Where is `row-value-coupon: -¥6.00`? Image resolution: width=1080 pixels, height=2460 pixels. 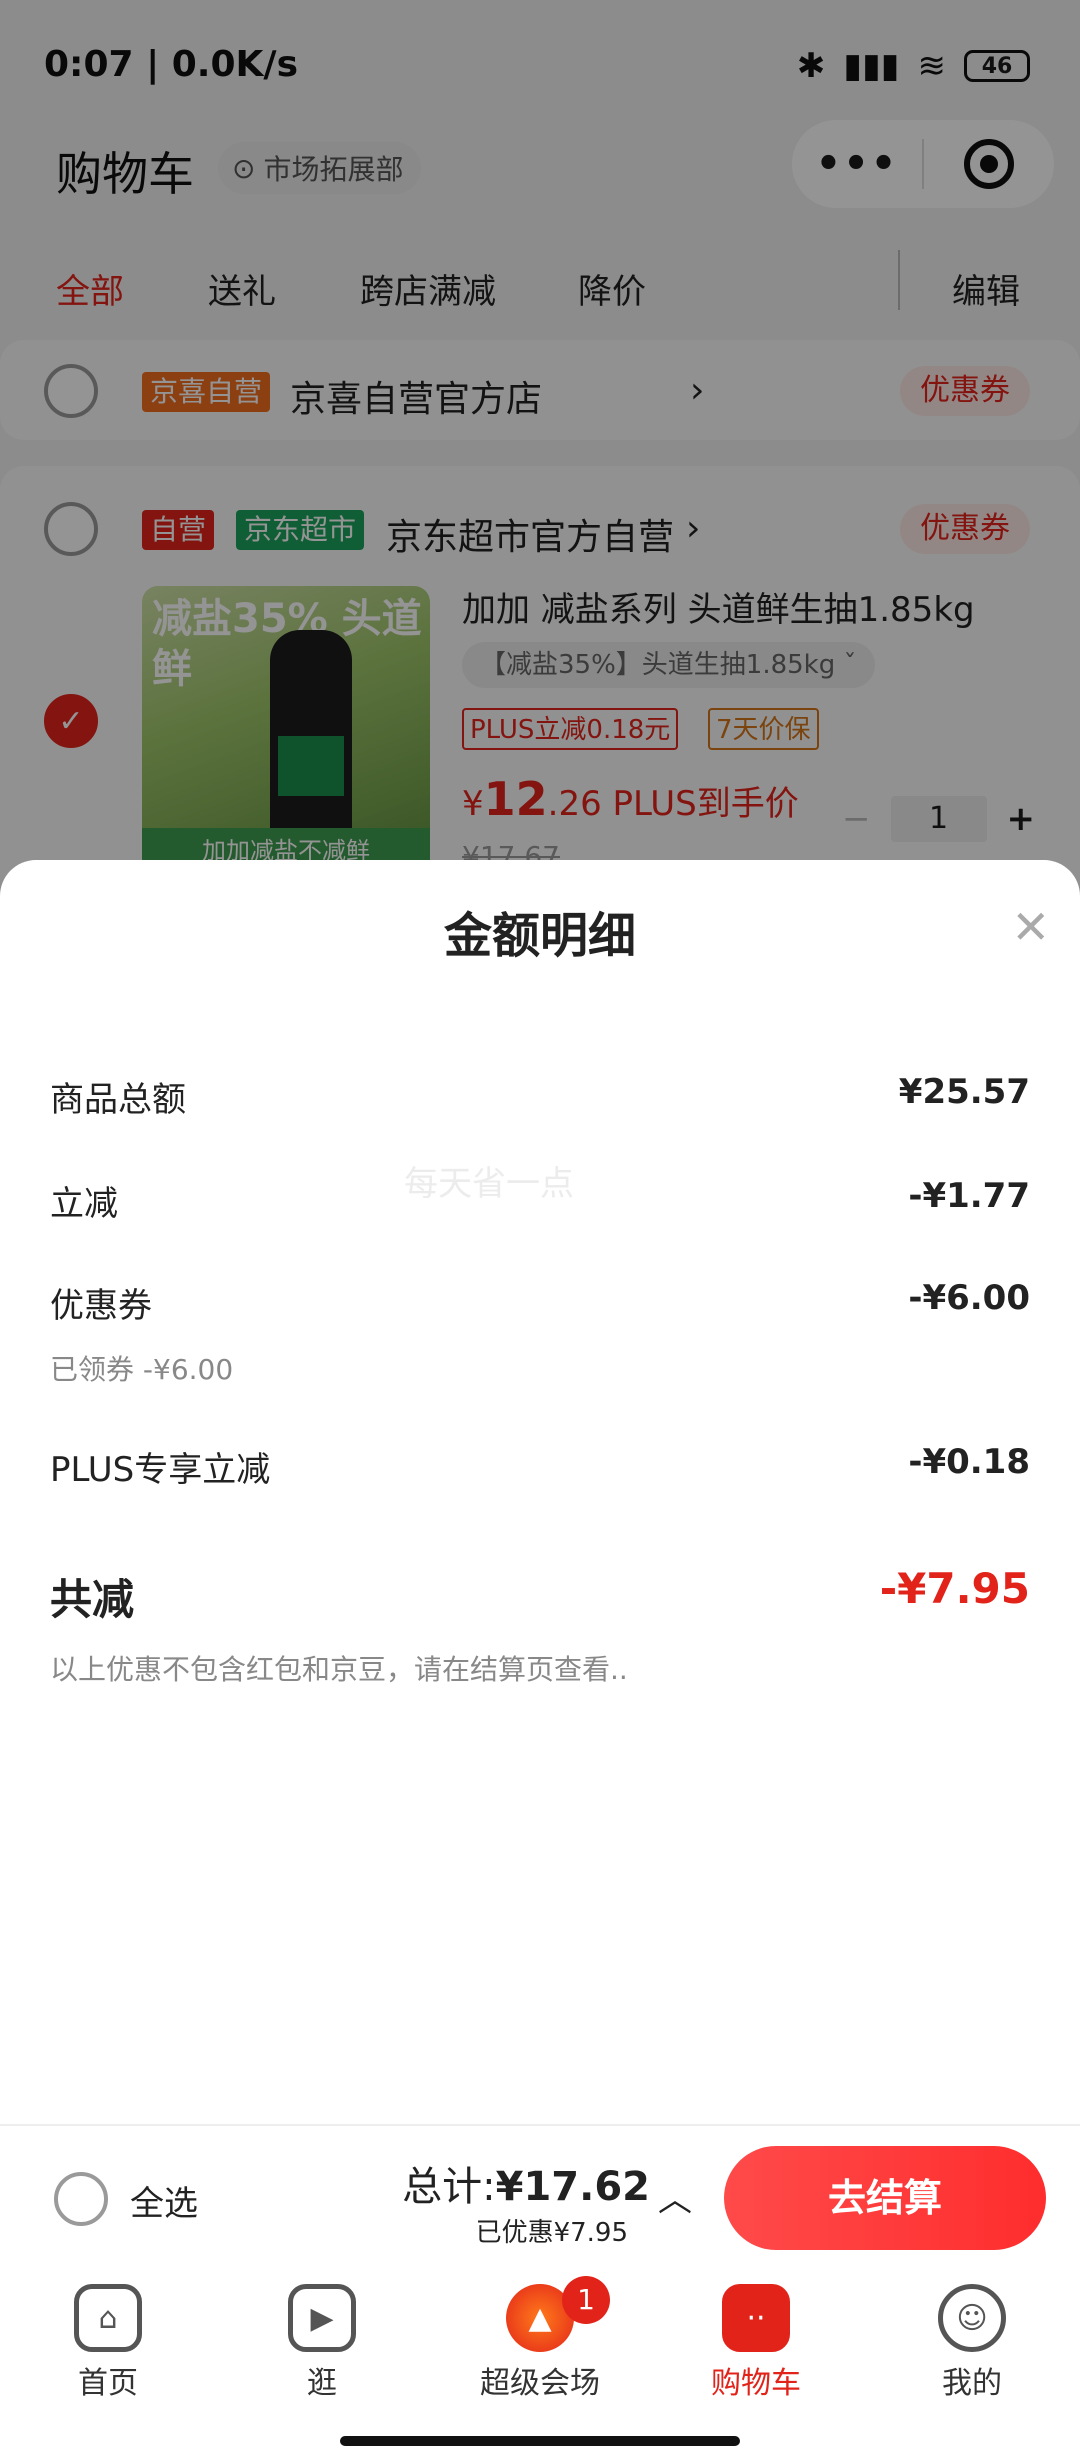
row-value-coupon: -¥6.00 is located at coordinates (969, 1298).